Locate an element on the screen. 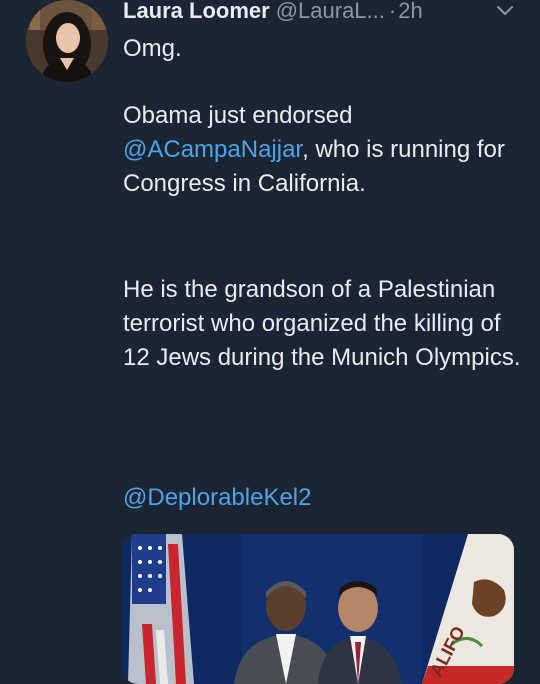  tweet-timestamp: 2h is located at coordinates (410, 12).